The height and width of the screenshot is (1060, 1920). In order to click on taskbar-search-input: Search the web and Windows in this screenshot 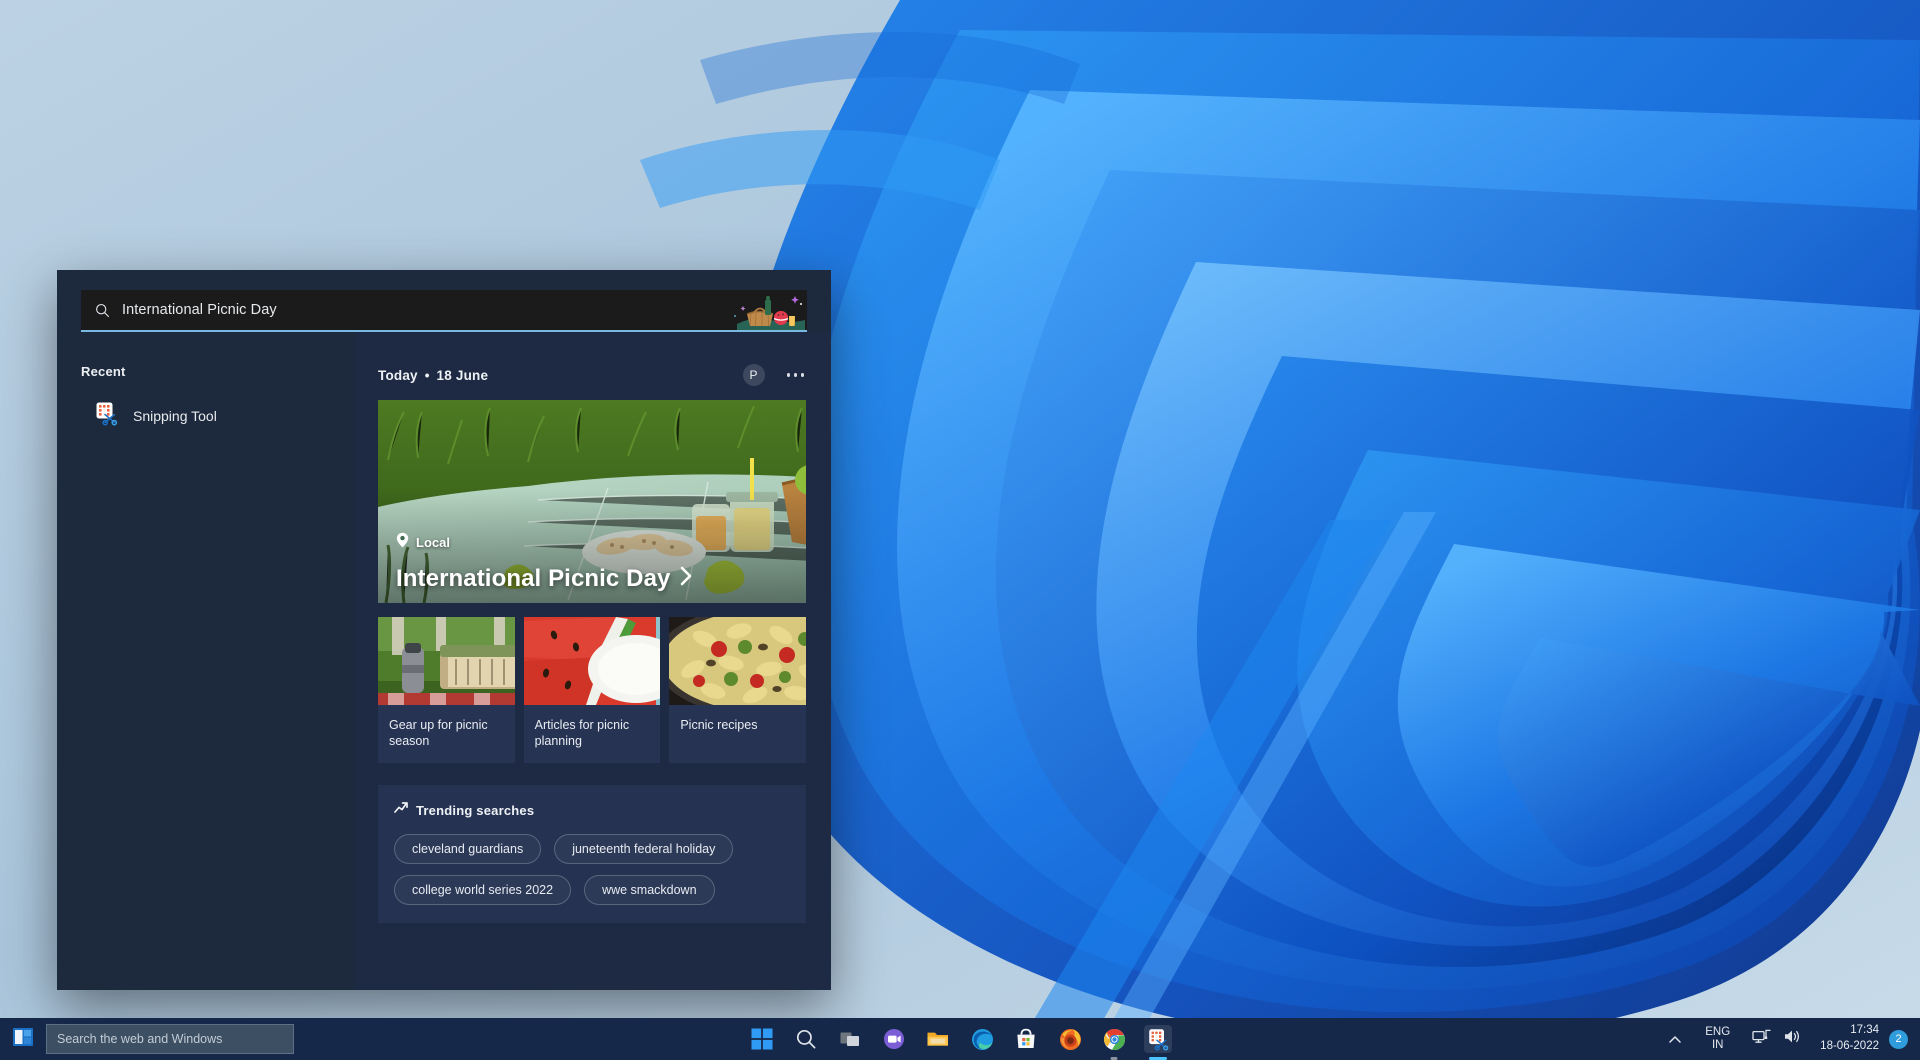, I will do `click(170, 1039)`.